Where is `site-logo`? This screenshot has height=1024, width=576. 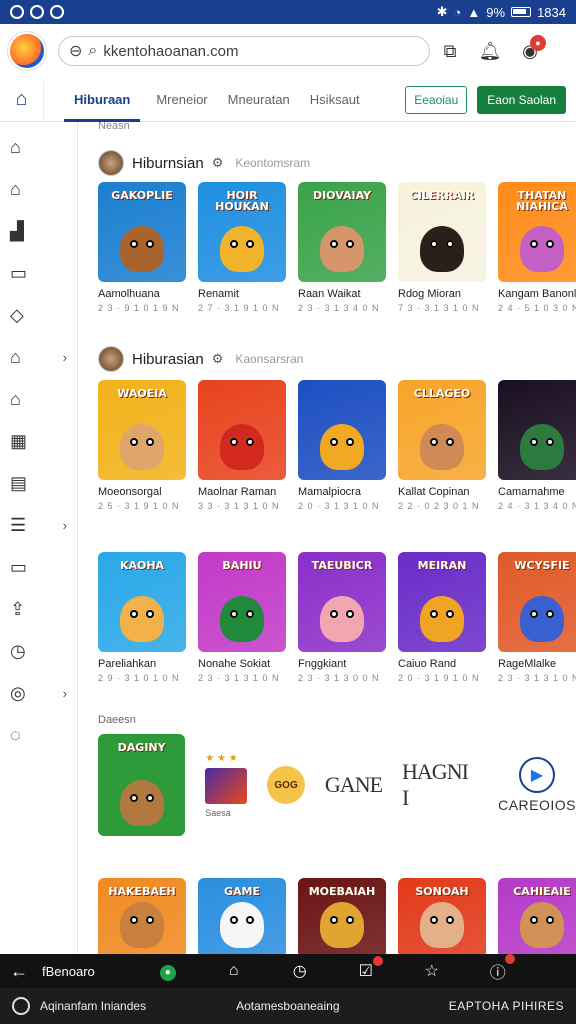 site-logo is located at coordinates (27, 51).